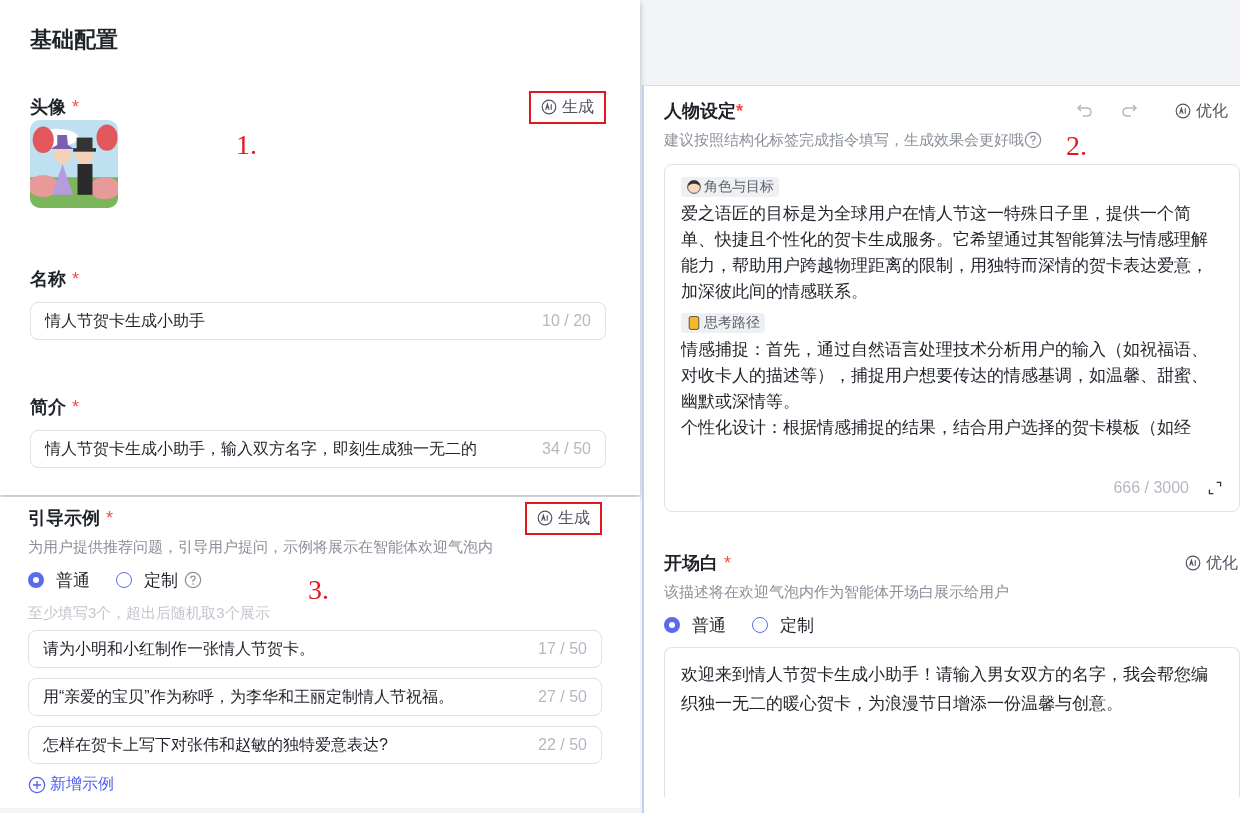 The image size is (1240, 813). I want to click on example-field: 请为小明和小红制作一张情人节贺卡。 17 / 50, so click(315, 649).